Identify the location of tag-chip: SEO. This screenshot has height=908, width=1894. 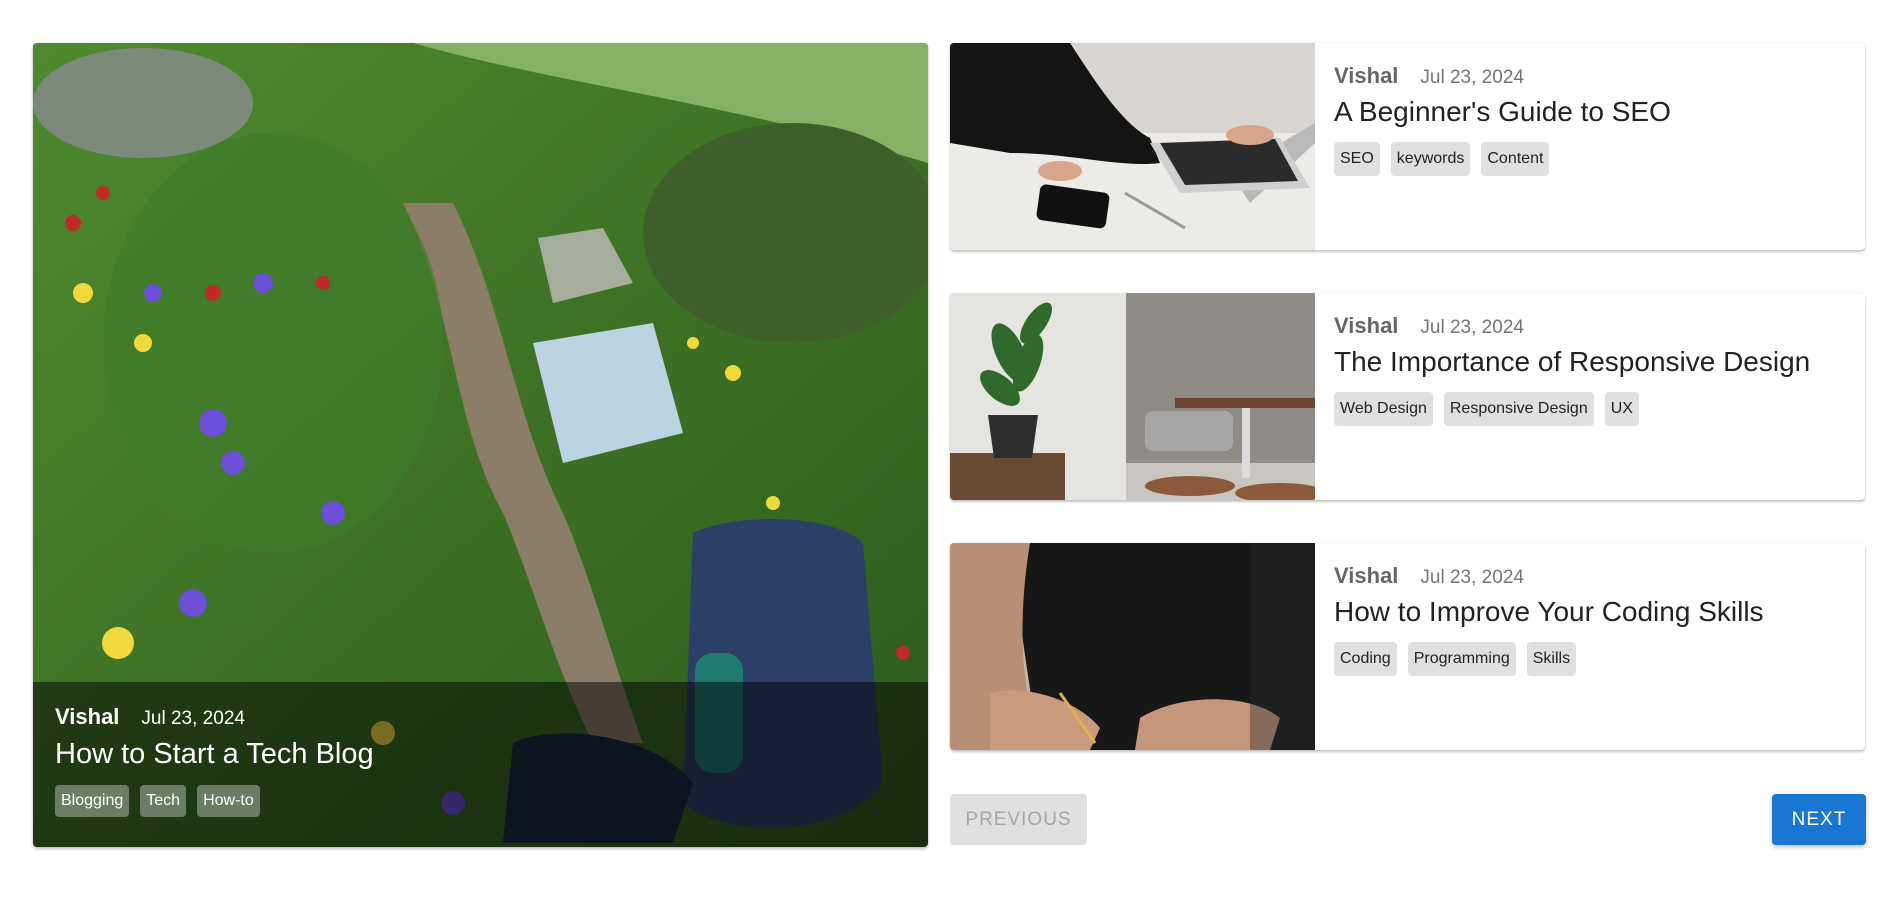
(1357, 159).